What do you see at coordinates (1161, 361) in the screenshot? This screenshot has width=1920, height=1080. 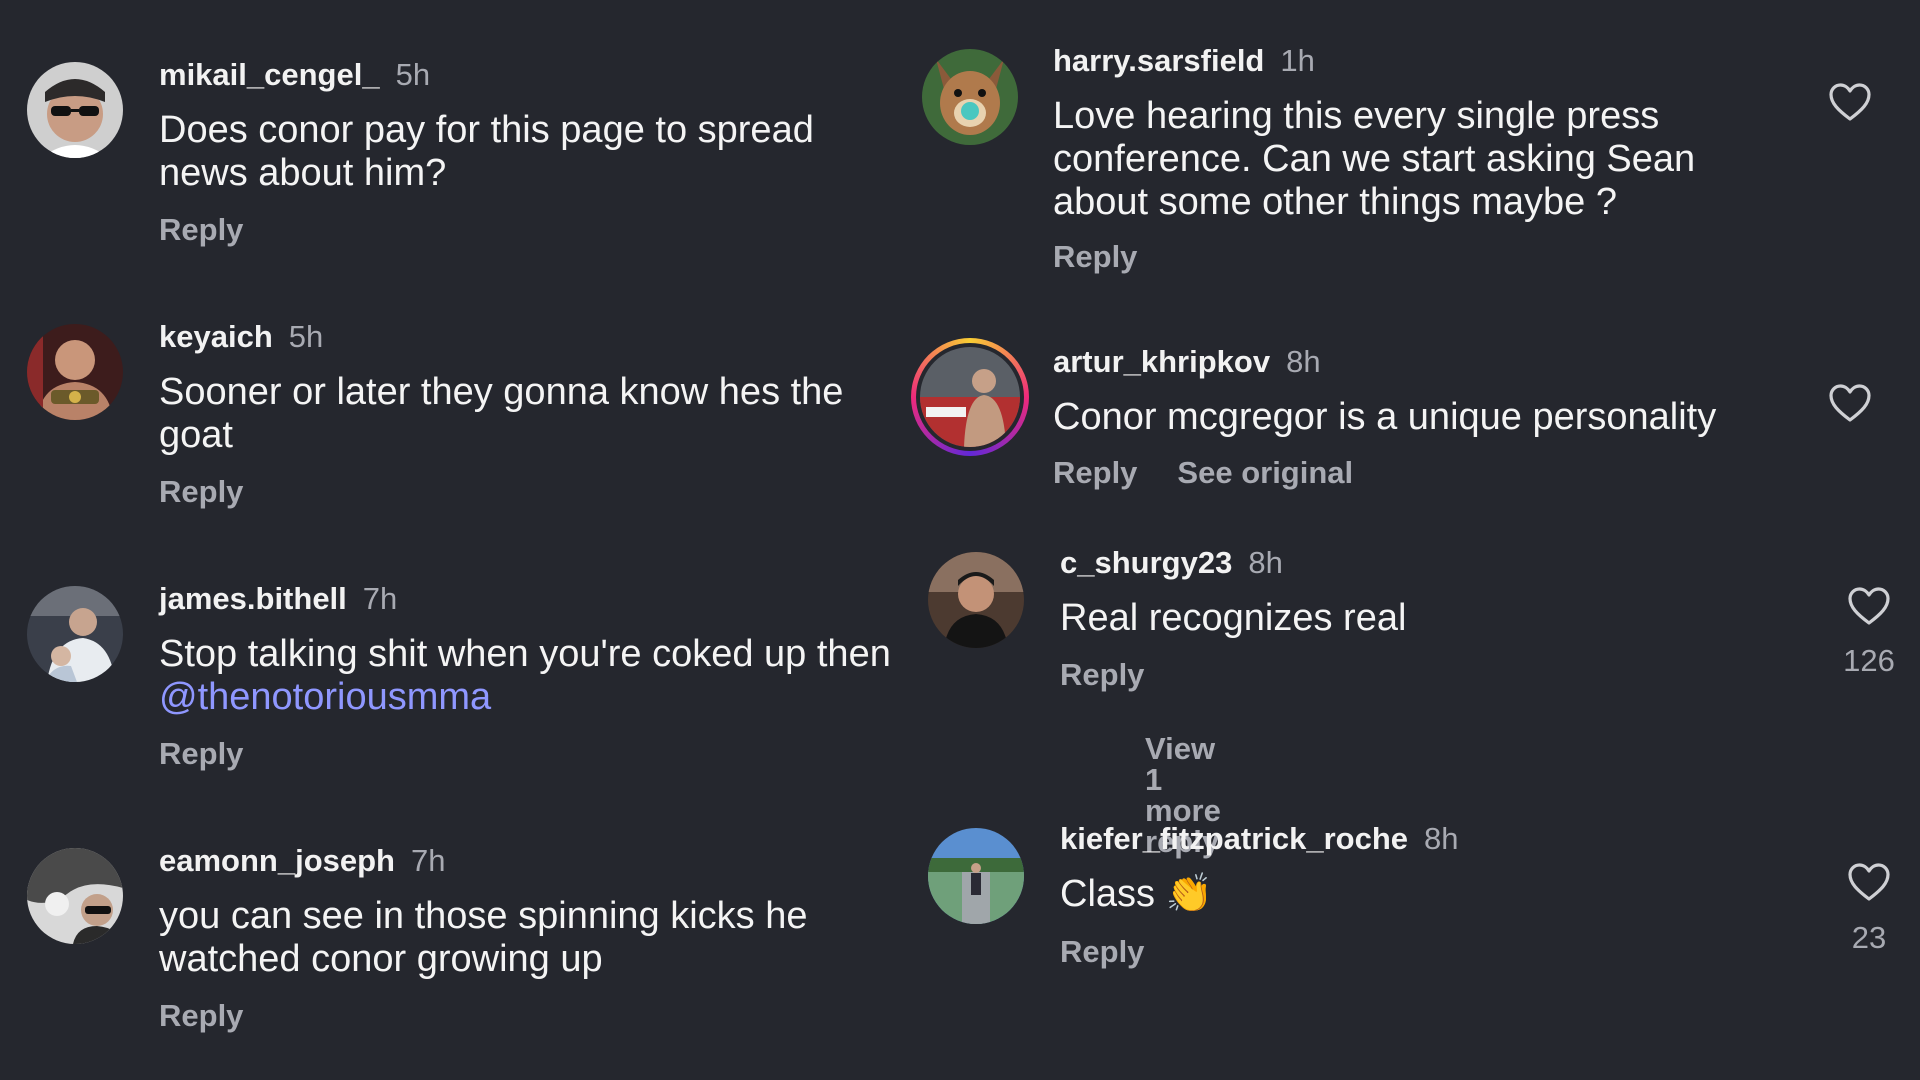 I see `username: artur_khripkov` at bounding box center [1161, 361].